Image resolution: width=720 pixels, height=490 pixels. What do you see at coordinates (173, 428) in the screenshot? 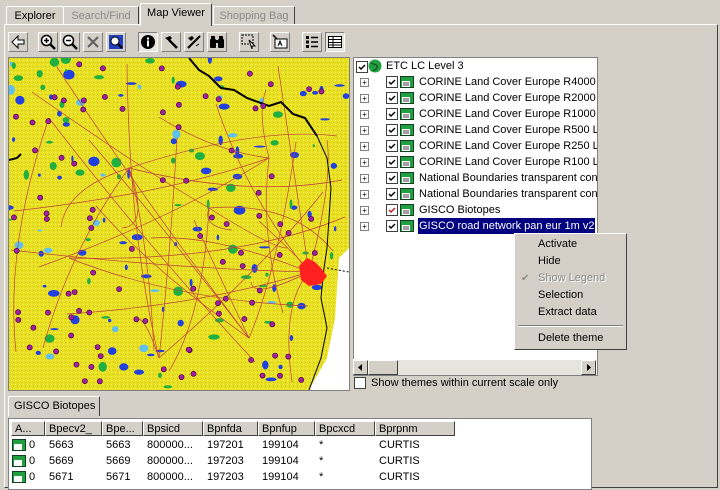
I see `column-header: Bpsicd` at bounding box center [173, 428].